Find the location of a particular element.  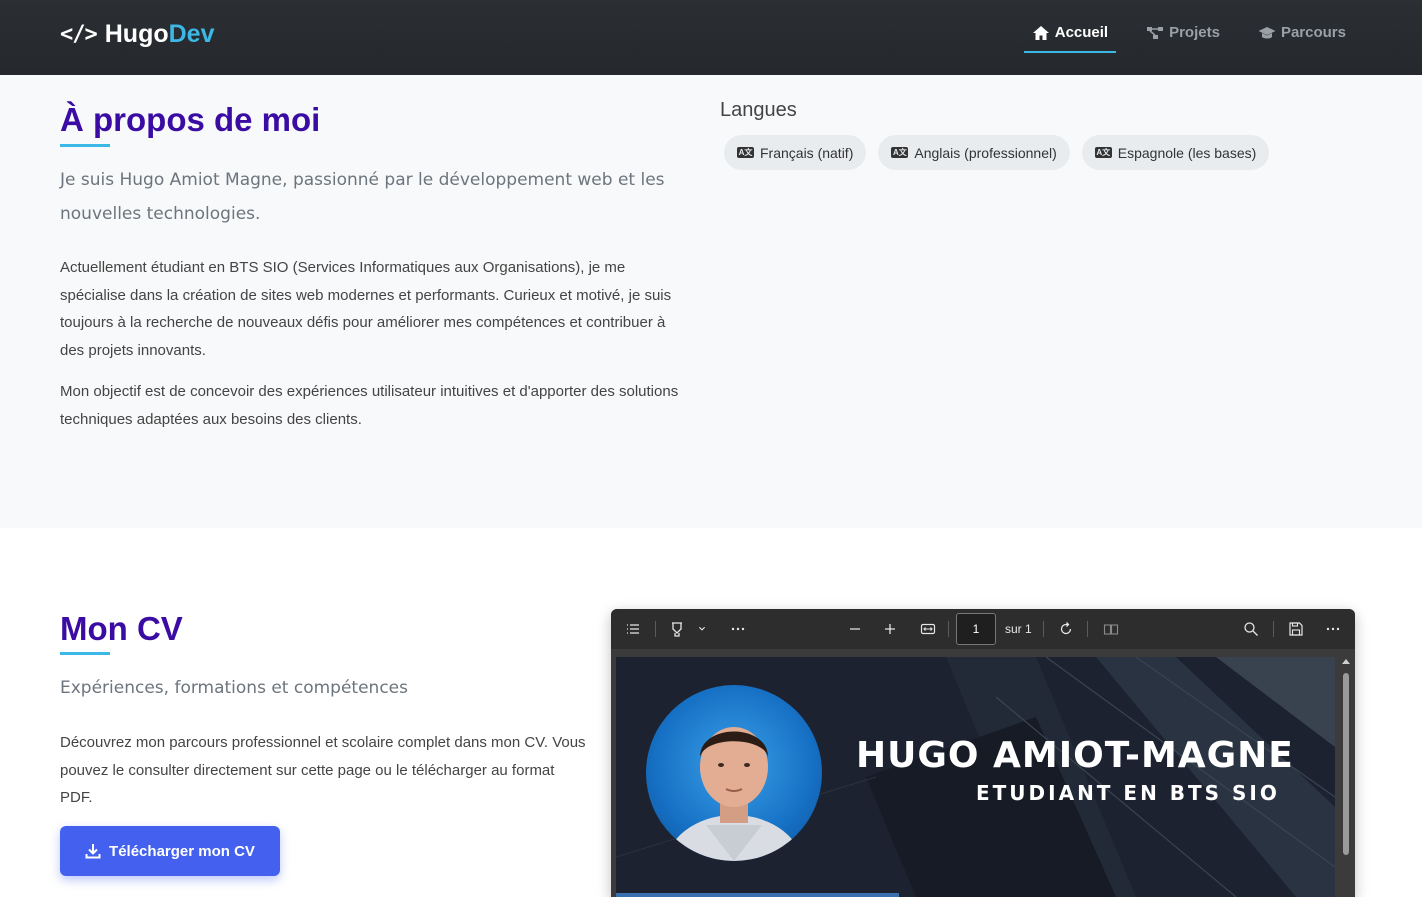

save-icon is located at coordinates (1296, 629).